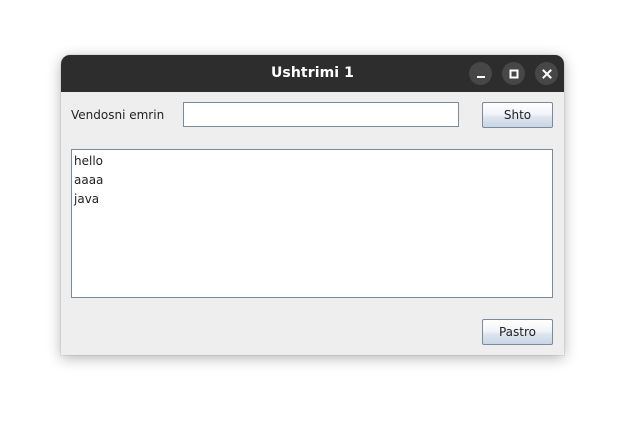 The image size is (625, 423). I want to click on name-input, so click(321, 114).